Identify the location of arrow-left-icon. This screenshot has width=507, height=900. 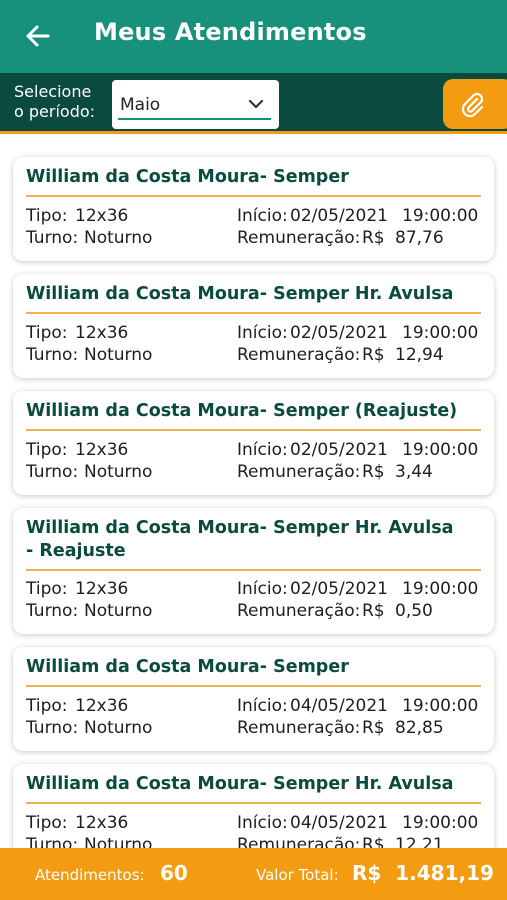
(38, 36).